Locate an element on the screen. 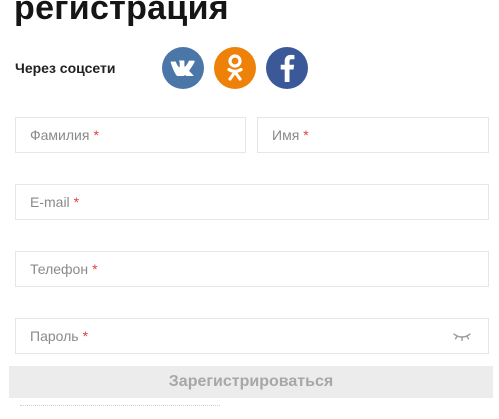 Image resolution: width=499 pixels, height=419 pixels. password-placeholder: Пароль is located at coordinates (54, 336).